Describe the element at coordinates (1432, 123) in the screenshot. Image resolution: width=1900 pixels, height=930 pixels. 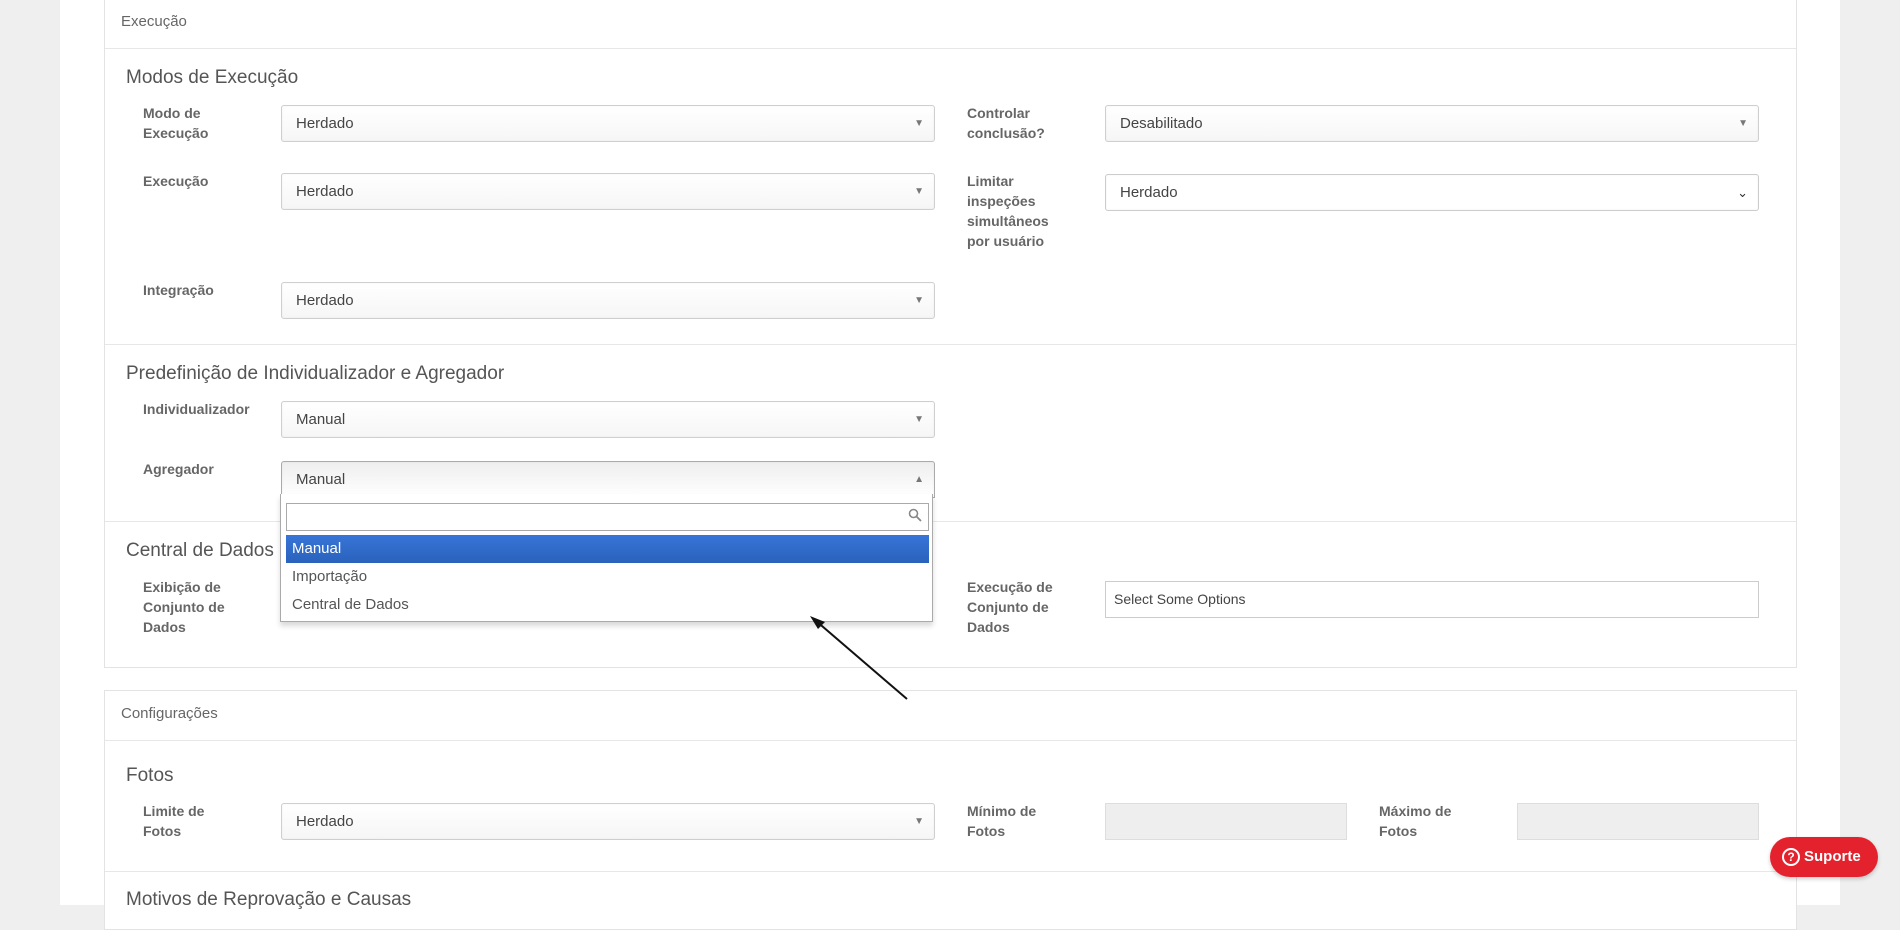
I see `controlar-conclusao-select: Desabilitado ▼` at that location.